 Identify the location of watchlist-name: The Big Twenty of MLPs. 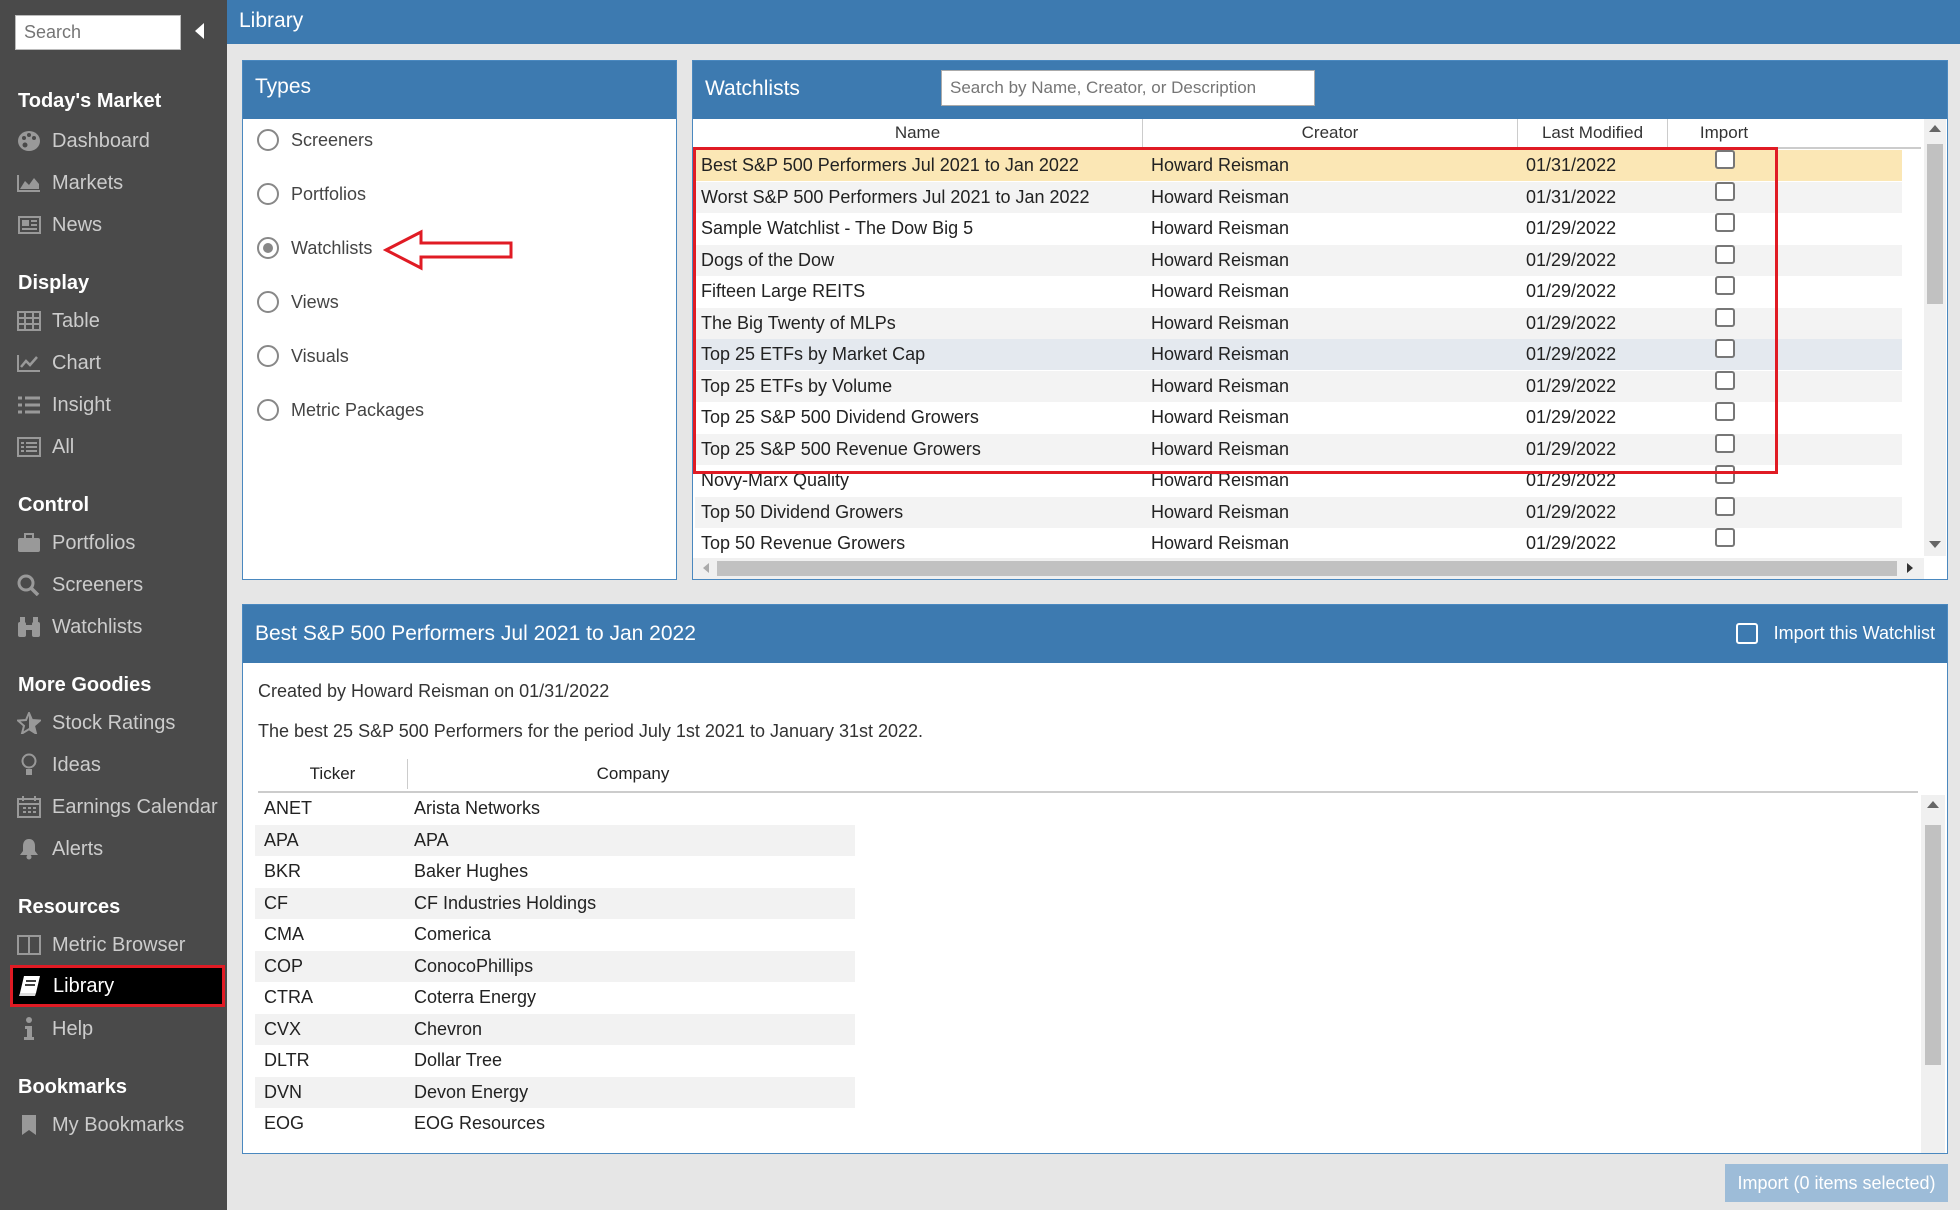
(798, 322).